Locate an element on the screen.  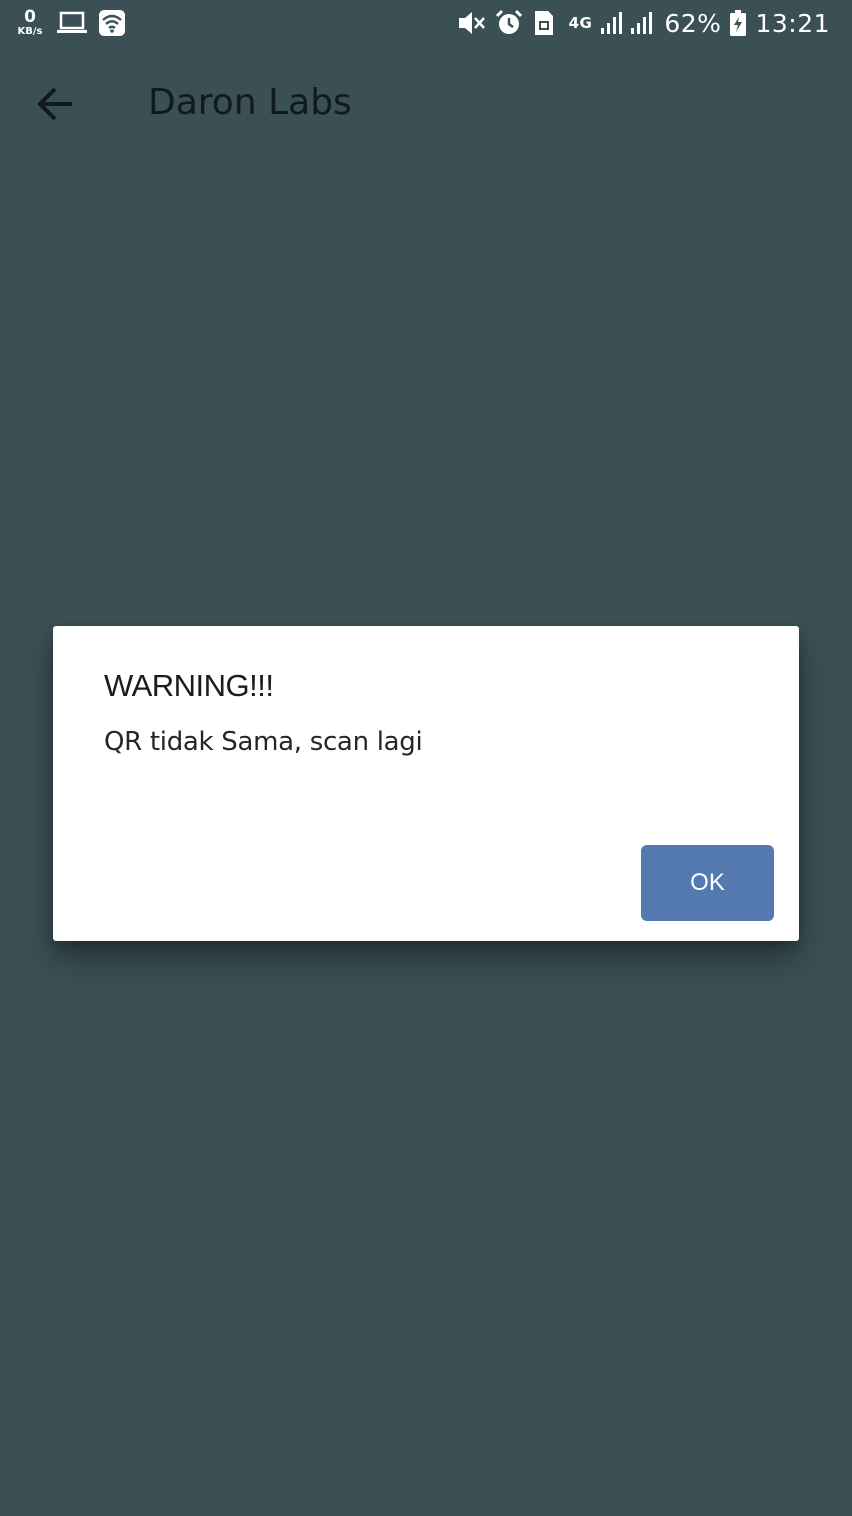
ok-button: OK is located at coordinates (707, 883).